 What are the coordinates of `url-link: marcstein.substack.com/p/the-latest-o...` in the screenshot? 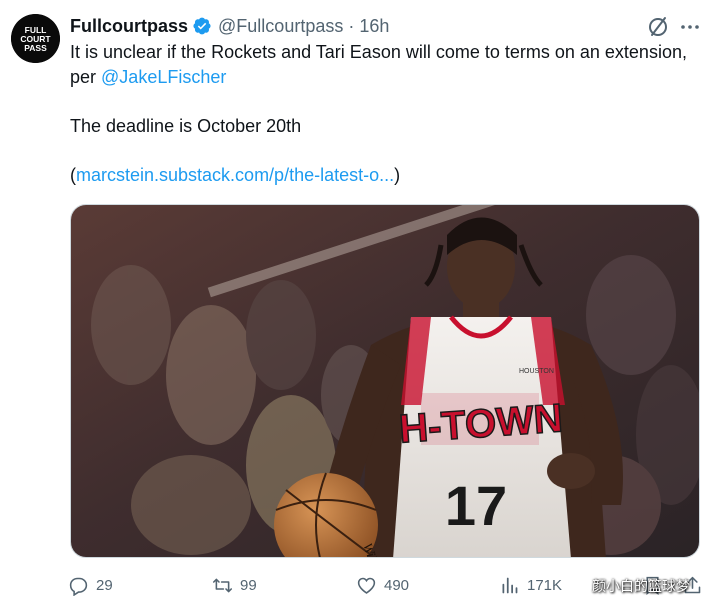 It's located at (235, 175).